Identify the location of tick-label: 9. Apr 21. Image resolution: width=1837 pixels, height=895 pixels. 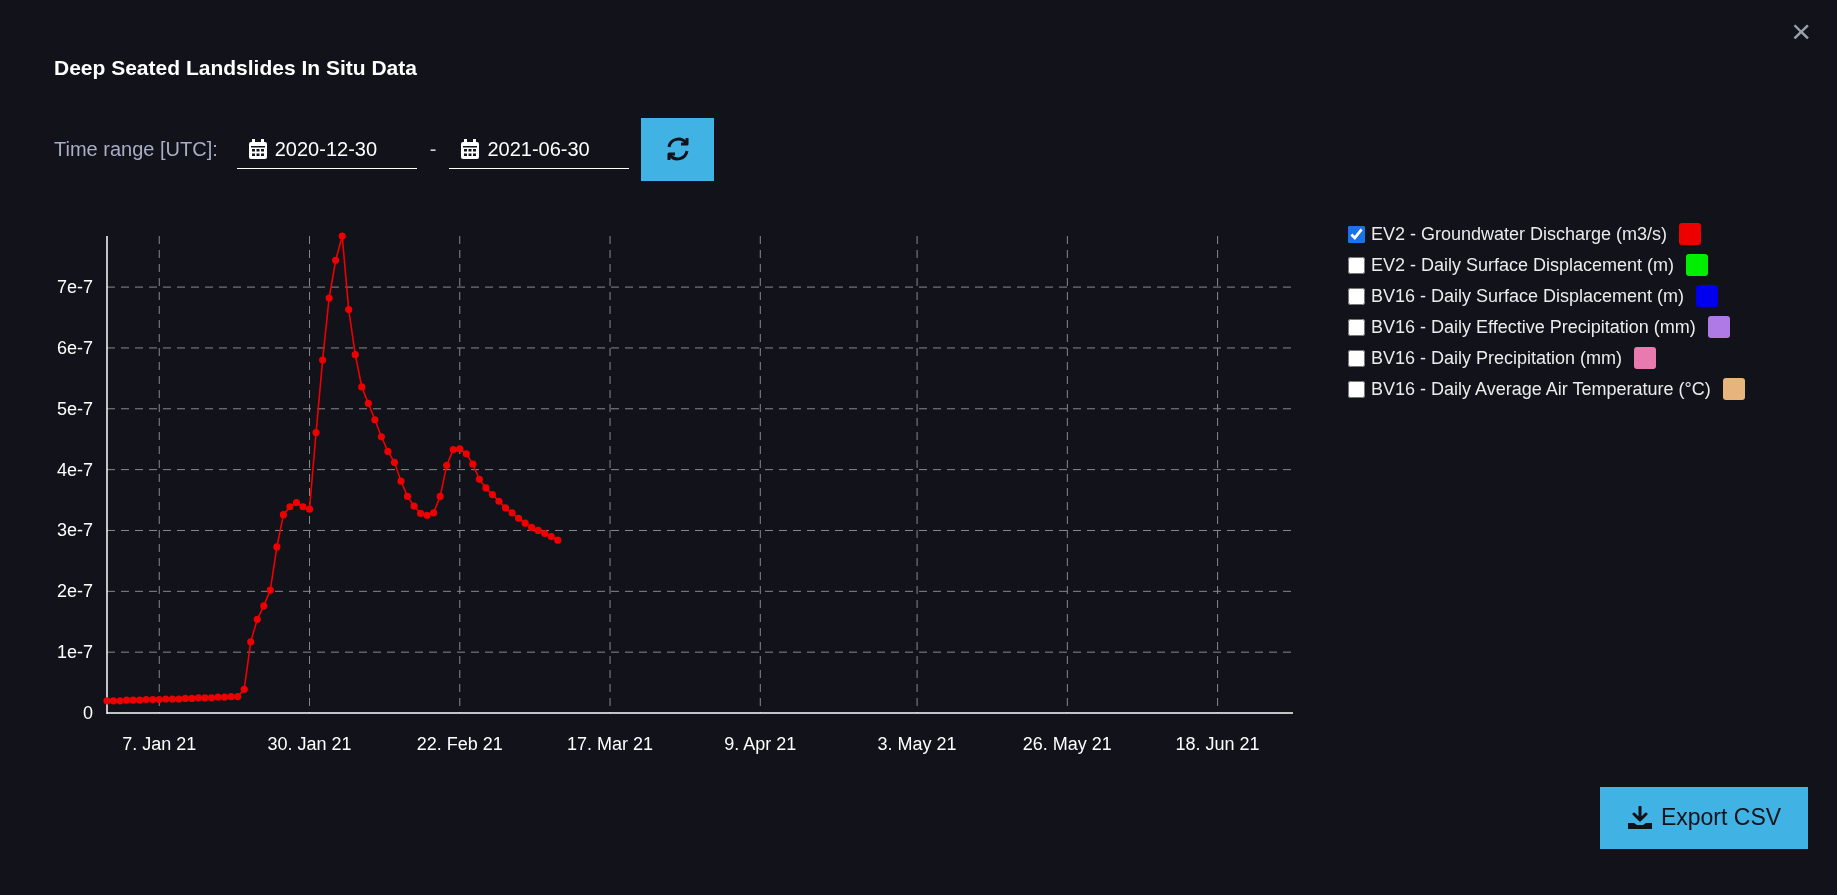
(760, 743).